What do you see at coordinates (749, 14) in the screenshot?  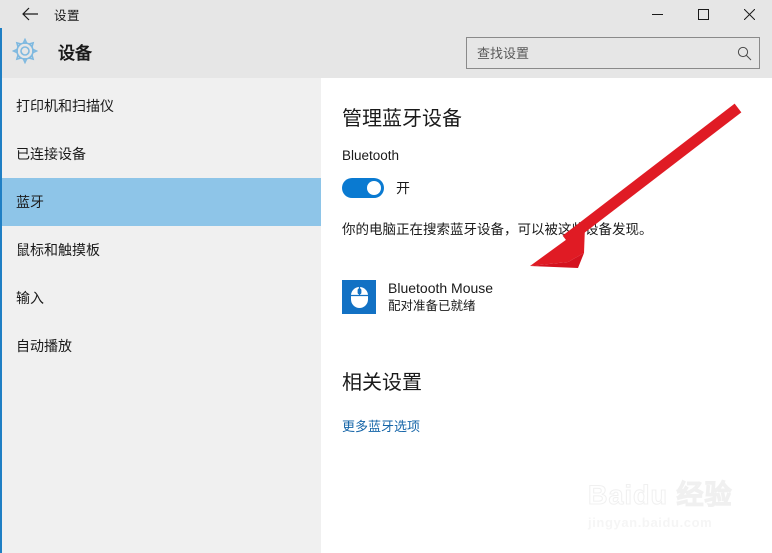 I see `close-icon` at bounding box center [749, 14].